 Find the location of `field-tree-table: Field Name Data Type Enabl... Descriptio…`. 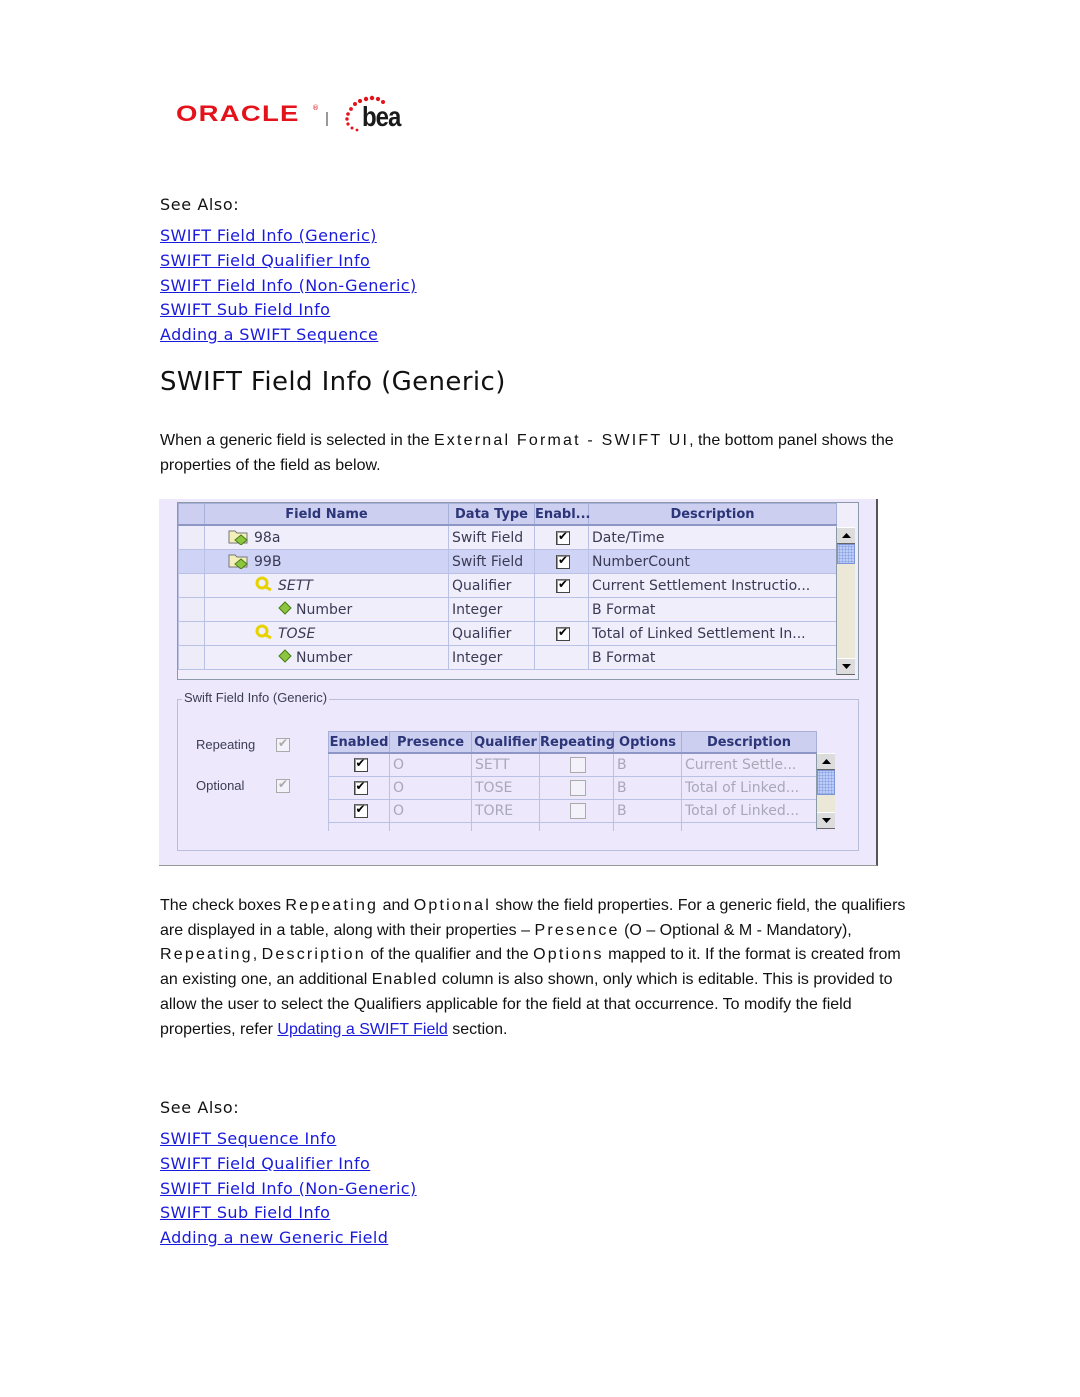

field-tree-table: Field Name Data Type Enabl... Descriptio… is located at coordinates (518, 591).